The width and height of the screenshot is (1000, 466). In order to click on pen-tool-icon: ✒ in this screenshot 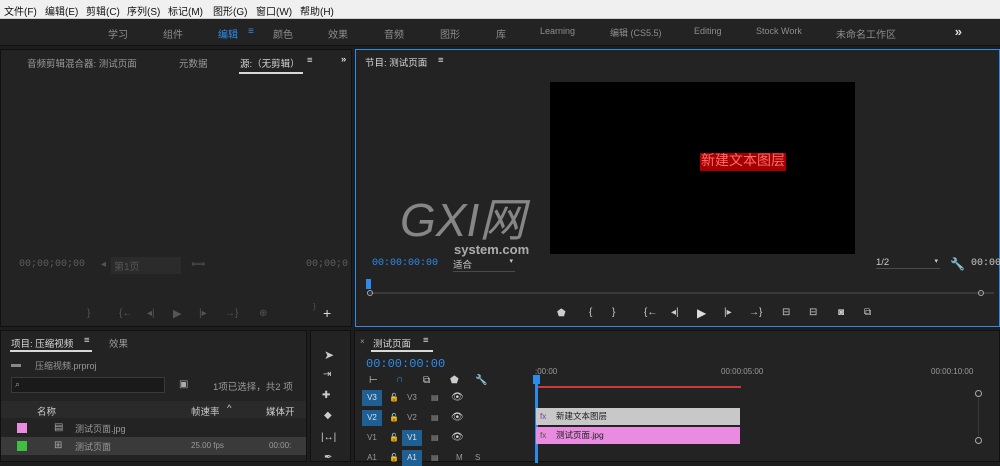, I will do `click(328, 457)`.